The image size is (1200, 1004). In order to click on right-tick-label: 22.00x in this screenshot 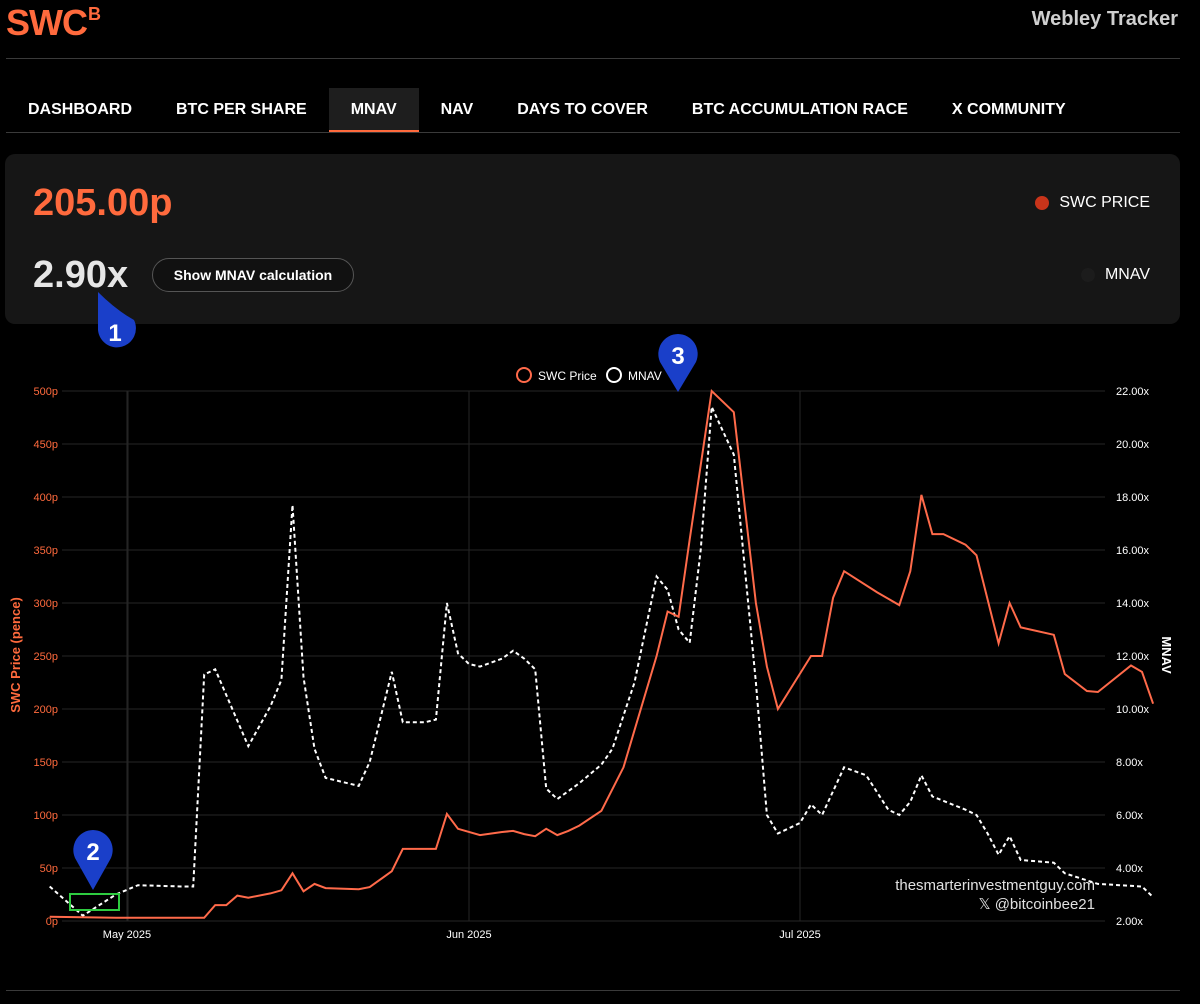, I will do `click(1133, 392)`.